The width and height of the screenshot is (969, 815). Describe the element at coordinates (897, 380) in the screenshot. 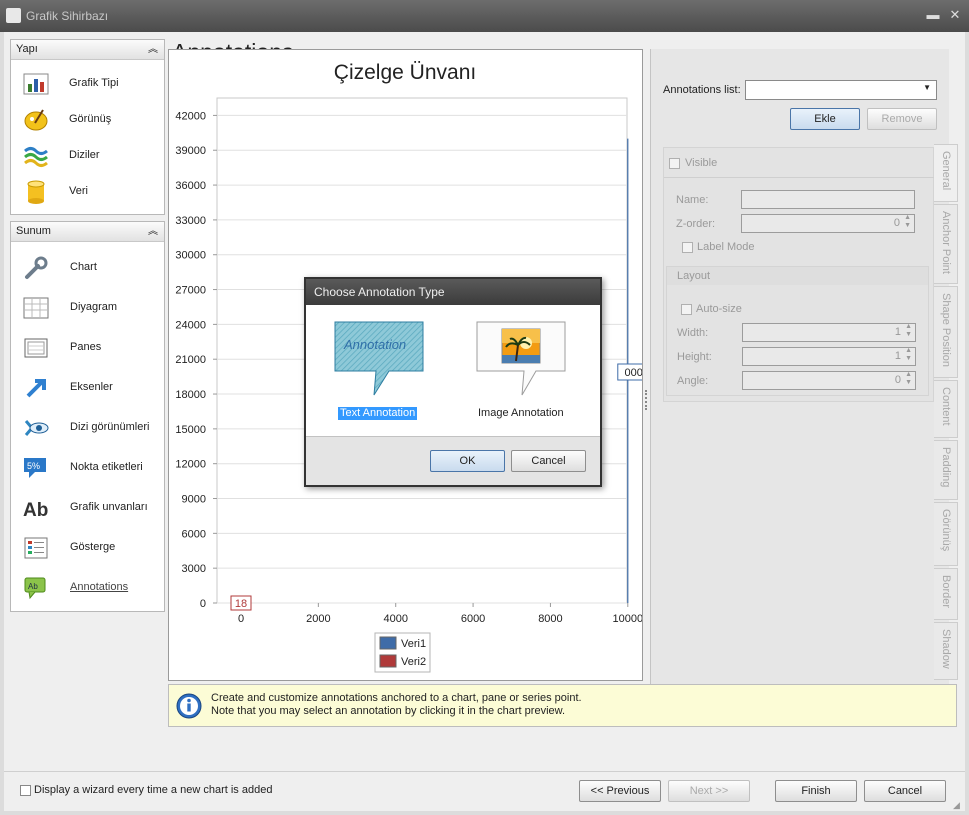

I see `angle-value: 0` at that location.